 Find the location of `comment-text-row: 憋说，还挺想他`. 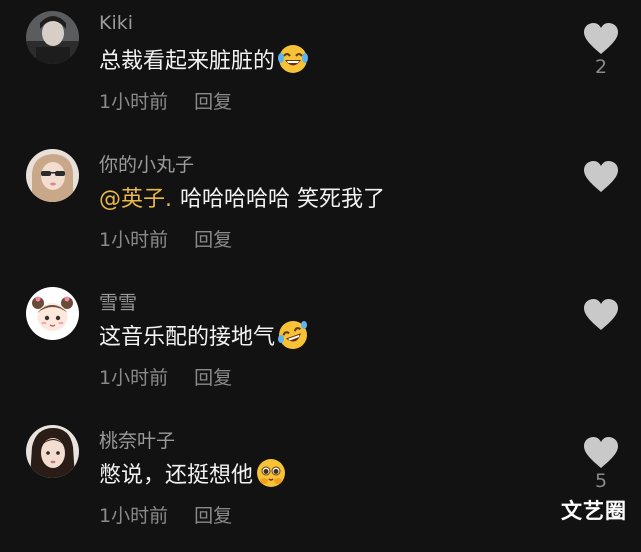

comment-text-row: 憋说，还挺想他 is located at coordinates (193, 473).